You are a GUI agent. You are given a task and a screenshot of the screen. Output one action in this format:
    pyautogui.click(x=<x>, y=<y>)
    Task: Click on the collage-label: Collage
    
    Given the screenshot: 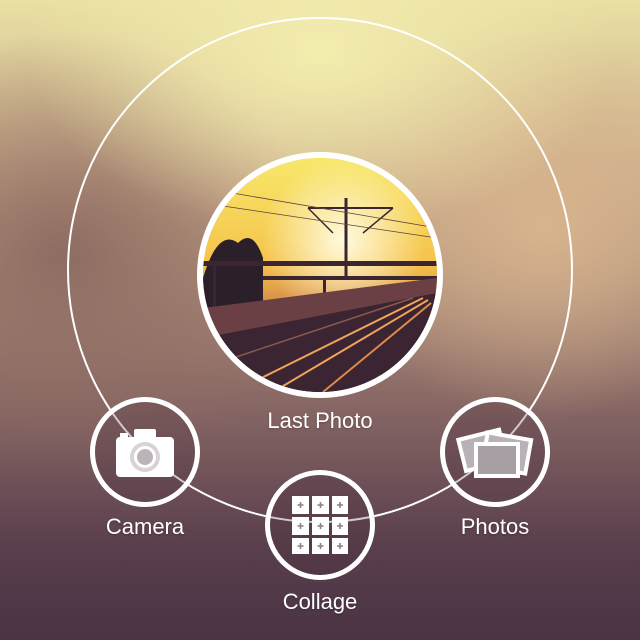 What is the action you would take?
    pyautogui.click(x=320, y=601)
    